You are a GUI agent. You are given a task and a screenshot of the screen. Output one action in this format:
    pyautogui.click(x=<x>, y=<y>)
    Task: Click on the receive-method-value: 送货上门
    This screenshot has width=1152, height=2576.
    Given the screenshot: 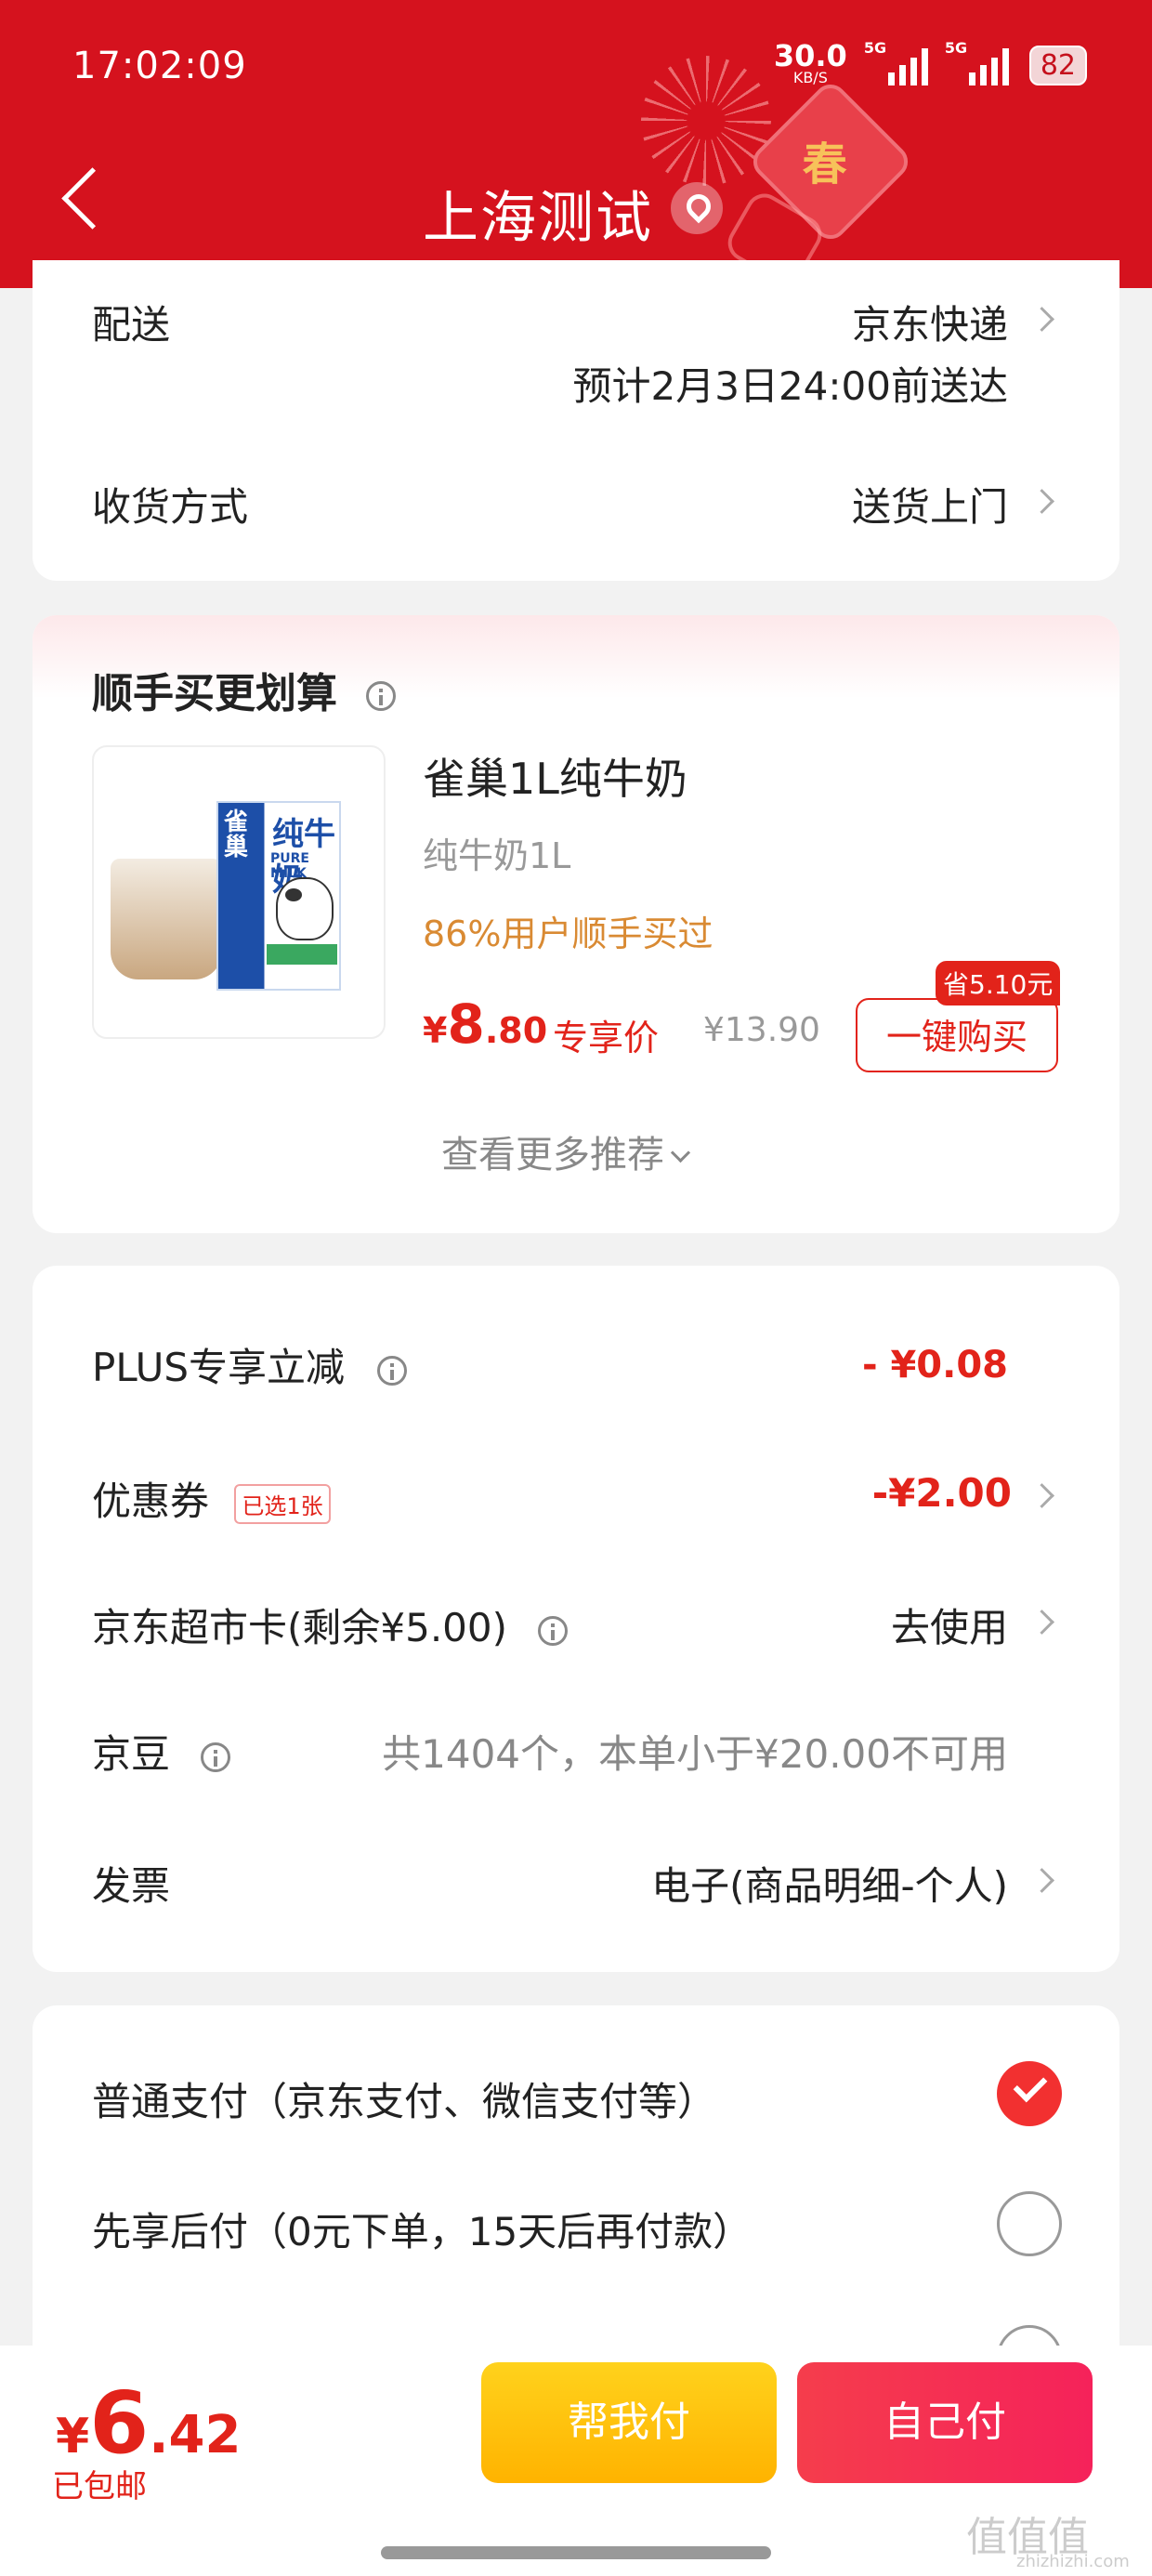 What is the action you would take?
    pyautogui.click(x=930, y=504)
    